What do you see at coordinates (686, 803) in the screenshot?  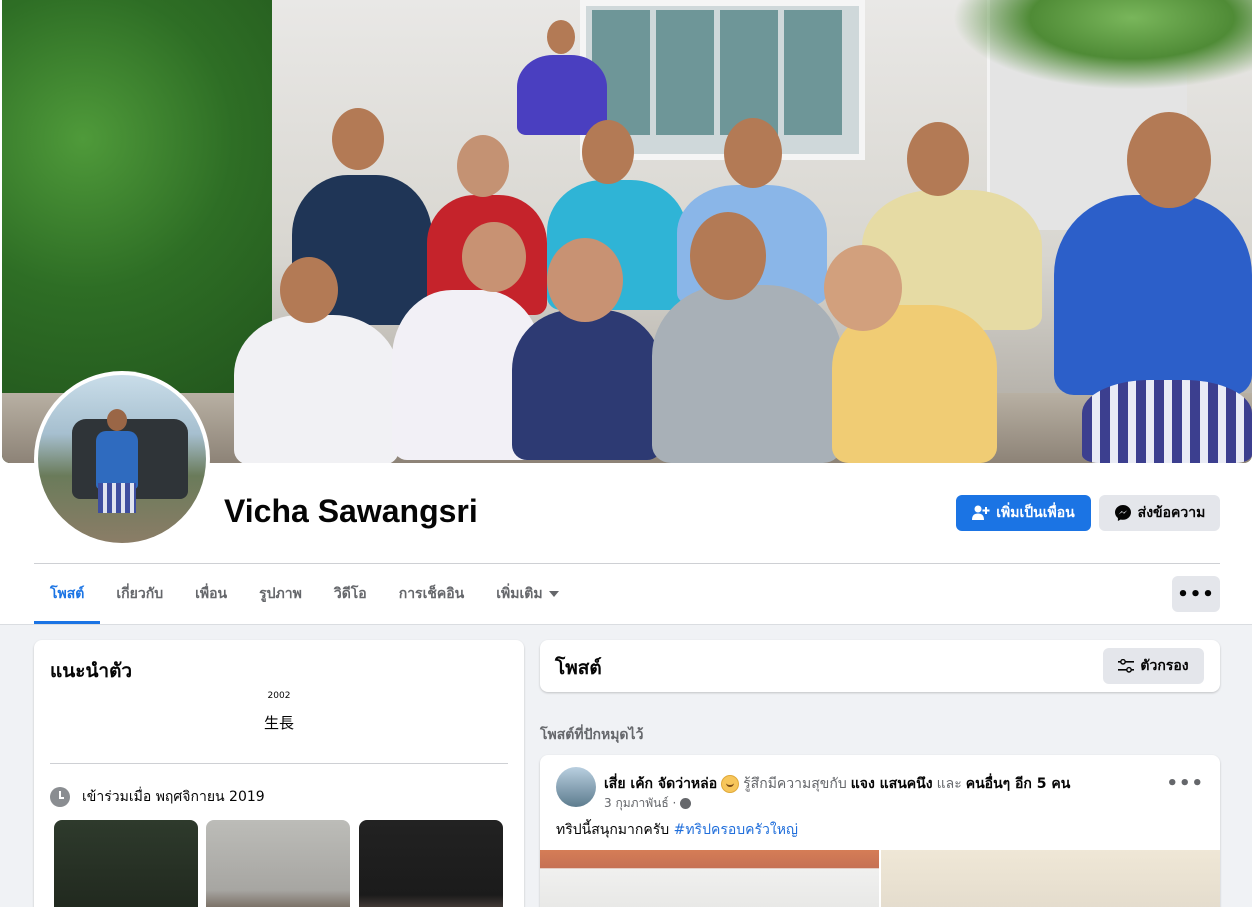 I see `globe-icon` at bounding box center [686, 803].